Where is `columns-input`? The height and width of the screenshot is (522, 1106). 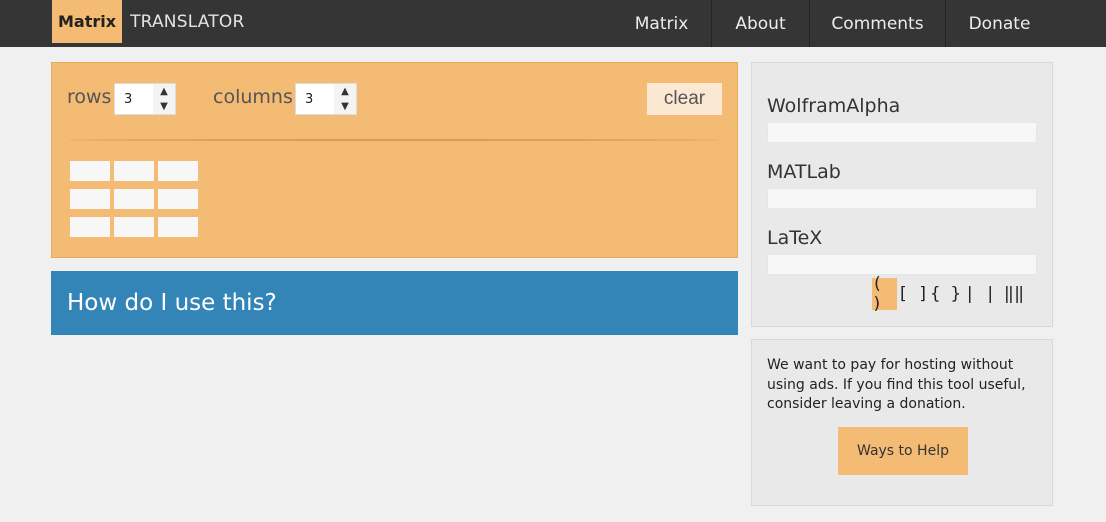 columns-input is located at coordinates (315, 99).